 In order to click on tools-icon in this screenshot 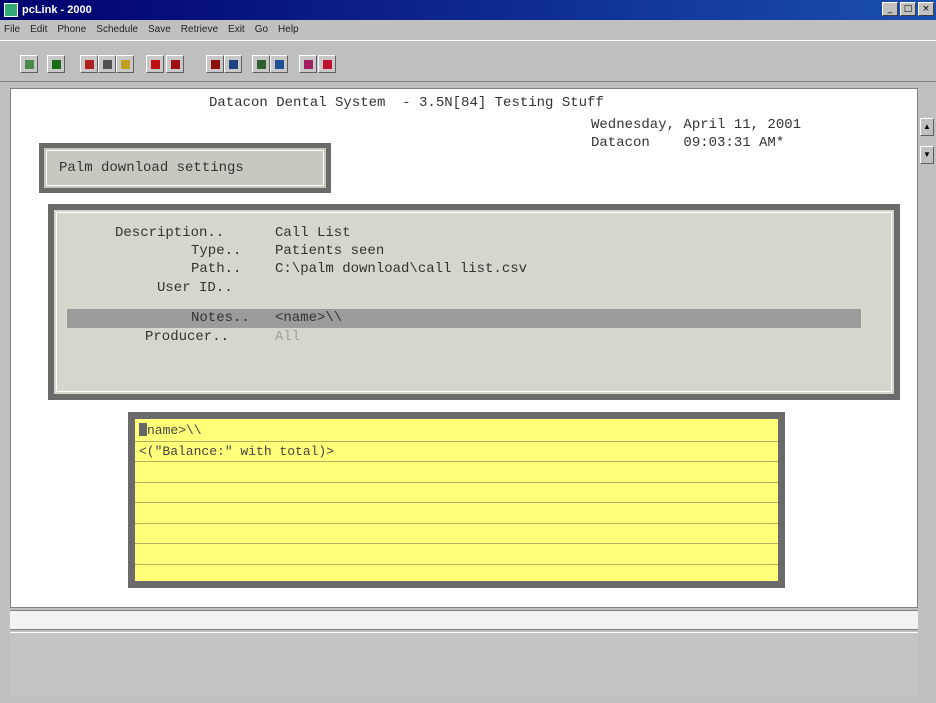, I will do `click(215, 64)`.